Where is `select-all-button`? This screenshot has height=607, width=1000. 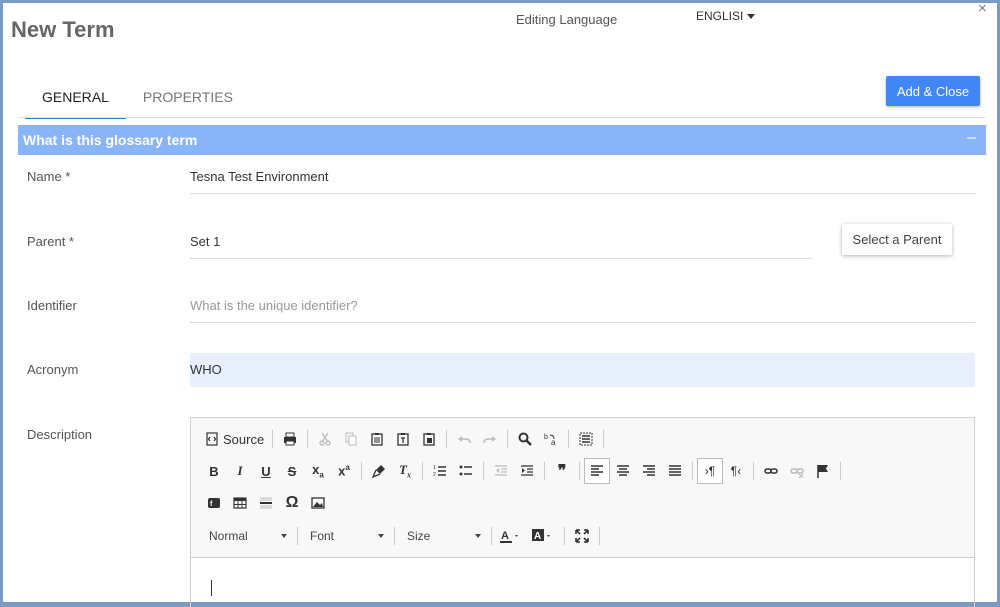 select-all-button is located at coordinates (586, 439).